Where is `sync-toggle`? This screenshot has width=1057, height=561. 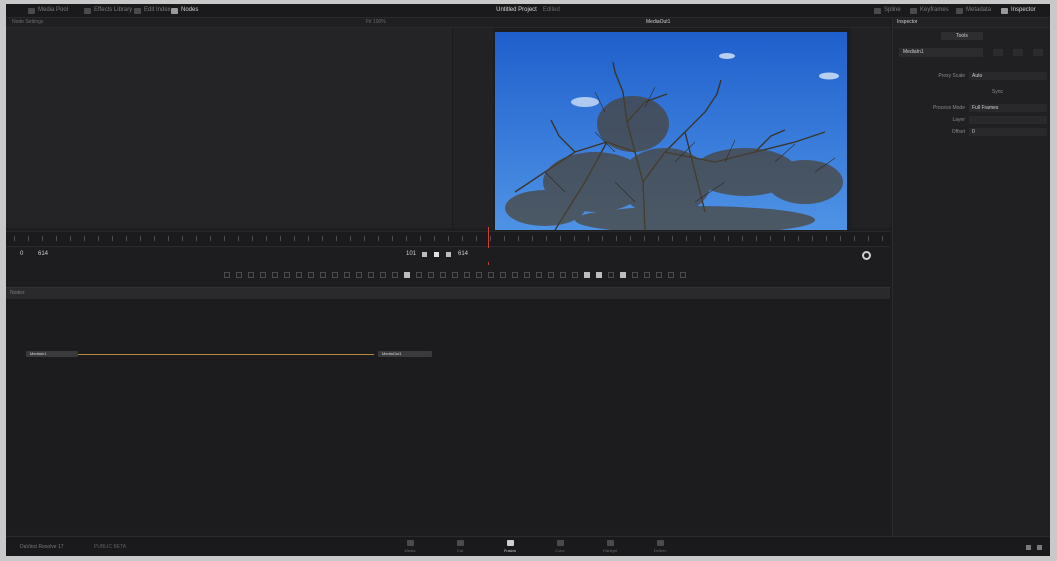 sync-toggle is located at coordinates (1017, 92).